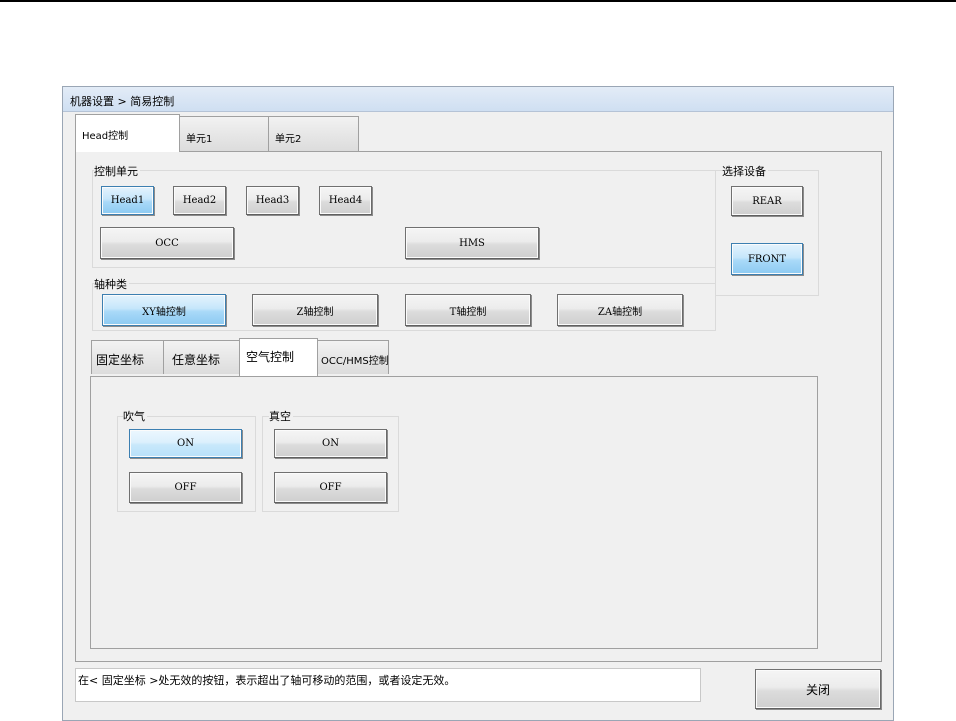 The image size is (956, 721). Describe the element at coordinates (313, 133) in the screenshot. I see `tab-unit2: 单元2` at that location.